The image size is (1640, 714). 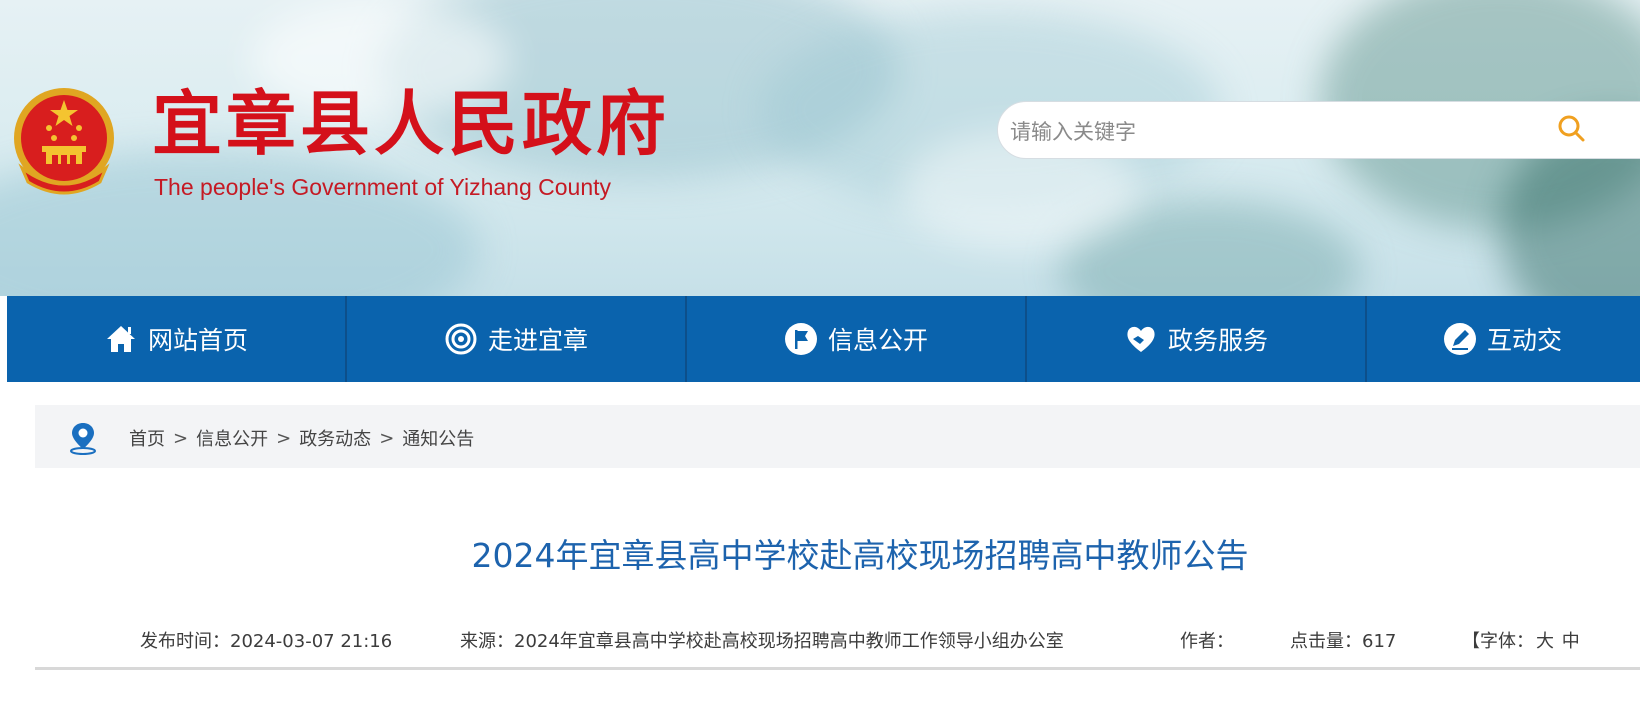 What do you see at coordinates (860, 555) in the screenshot?
I see `article-title: 2024年宜章县高中学校赴高校现场招聘高中教师公告` at bounding box center [860, 555].